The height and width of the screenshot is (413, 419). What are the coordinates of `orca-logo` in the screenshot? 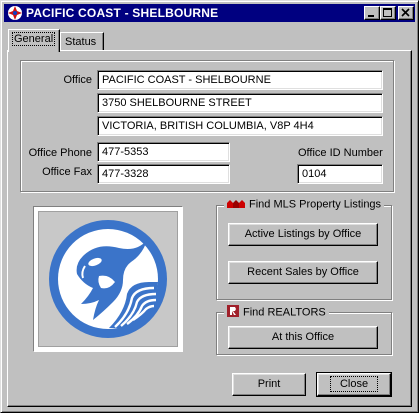 It's located at (108, 279).